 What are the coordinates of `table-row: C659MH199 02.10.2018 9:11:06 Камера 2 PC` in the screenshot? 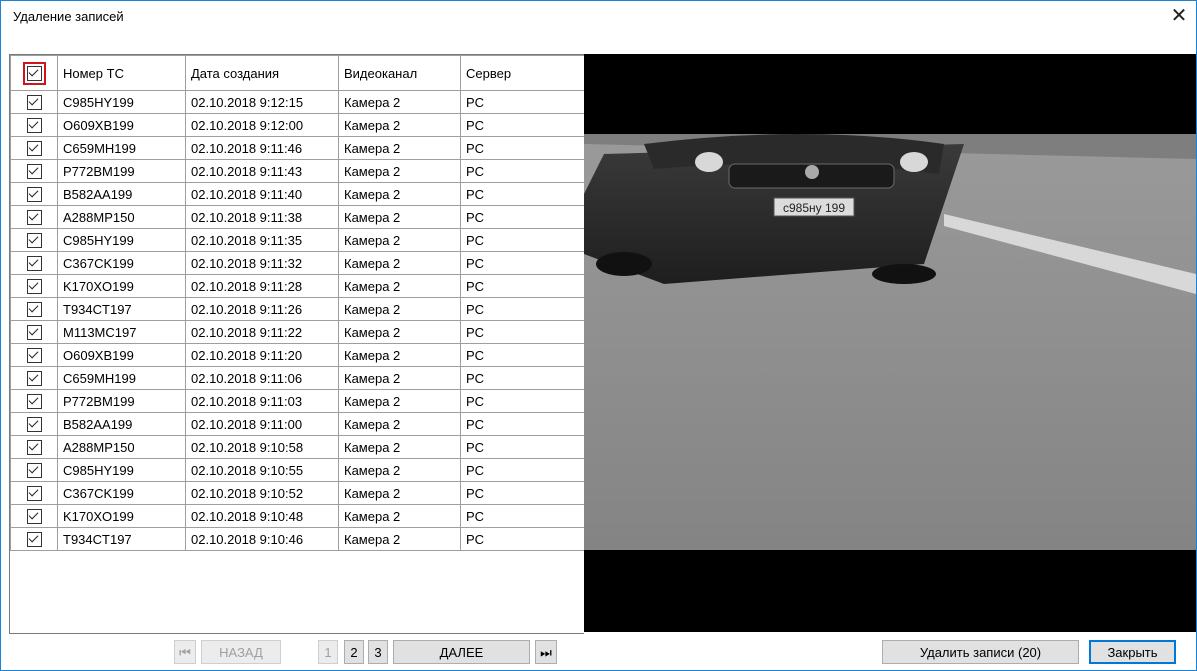 It's located at (297, 378).